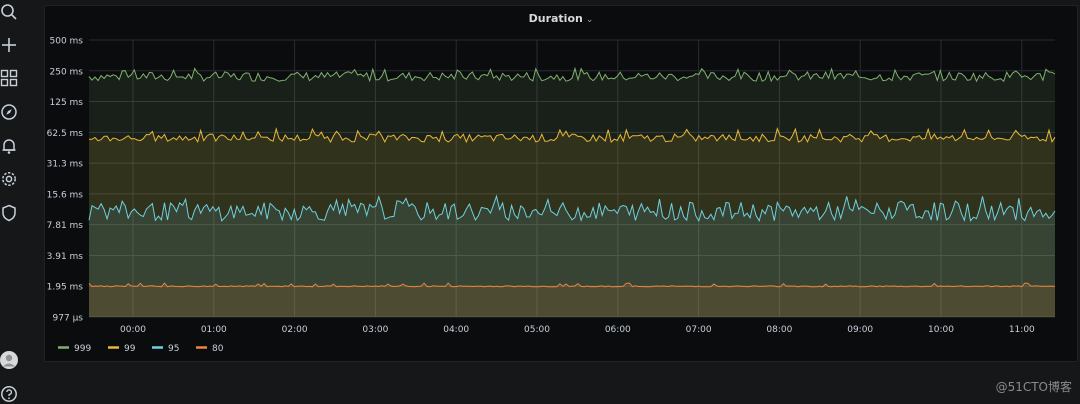 The image size is (1080, 404). What do you see at coordinates (68, 319) in the screenshot?
I see `y-tick-label: 977 µs` at bounding box center [68, 319].